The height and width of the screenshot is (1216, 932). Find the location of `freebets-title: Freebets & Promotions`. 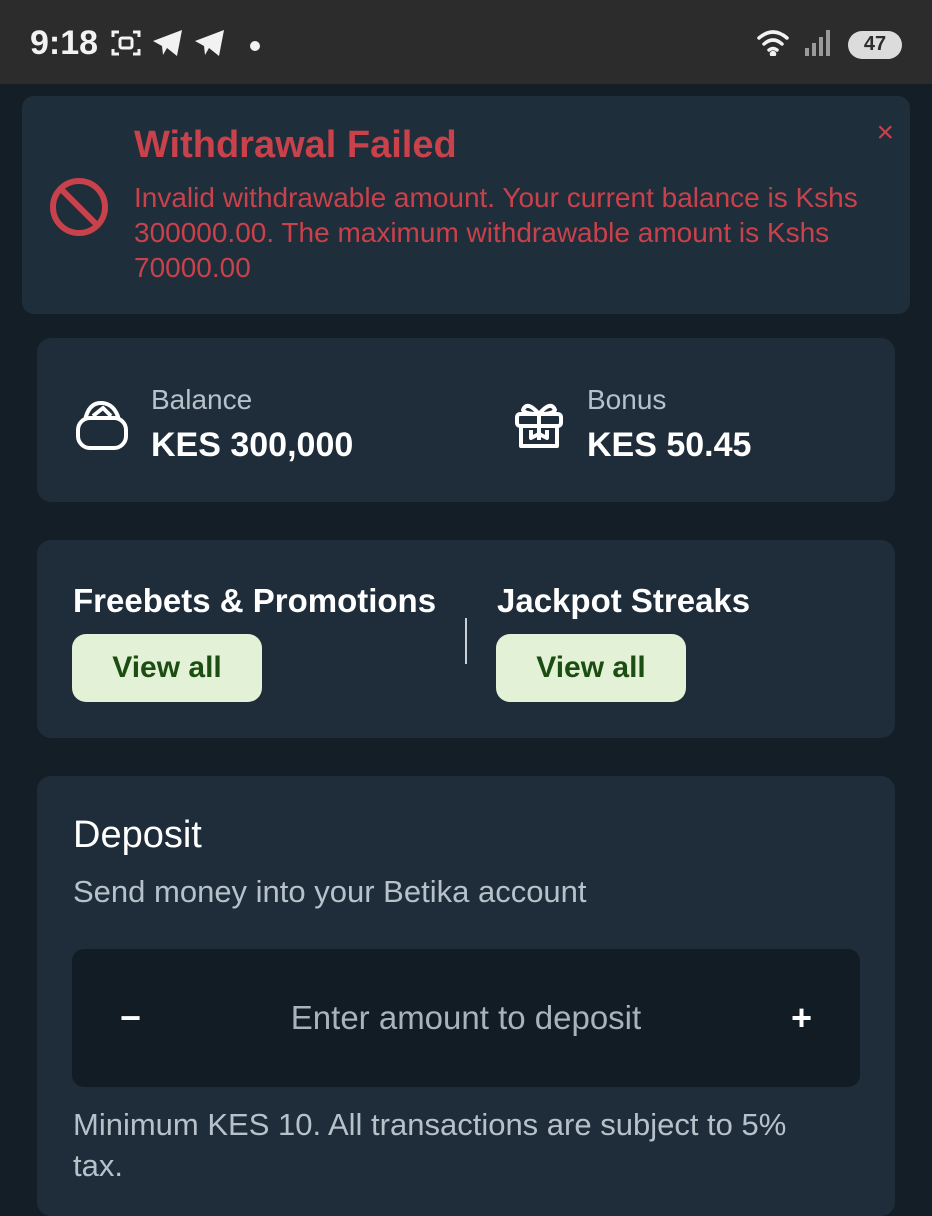

freebets-title: Freebets & Promotions is located at coordinates (255, 600).